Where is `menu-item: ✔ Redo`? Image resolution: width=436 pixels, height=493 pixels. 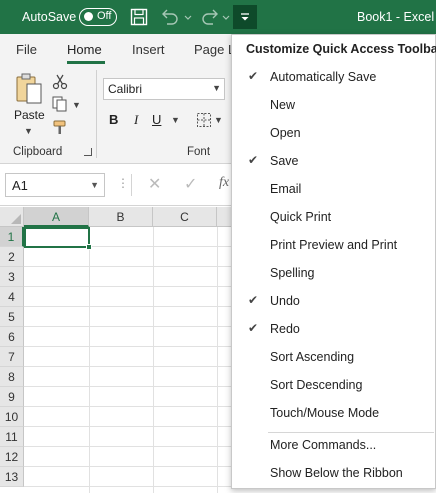
menu-item: ✔ Redo is located at coordinates (333, 329).